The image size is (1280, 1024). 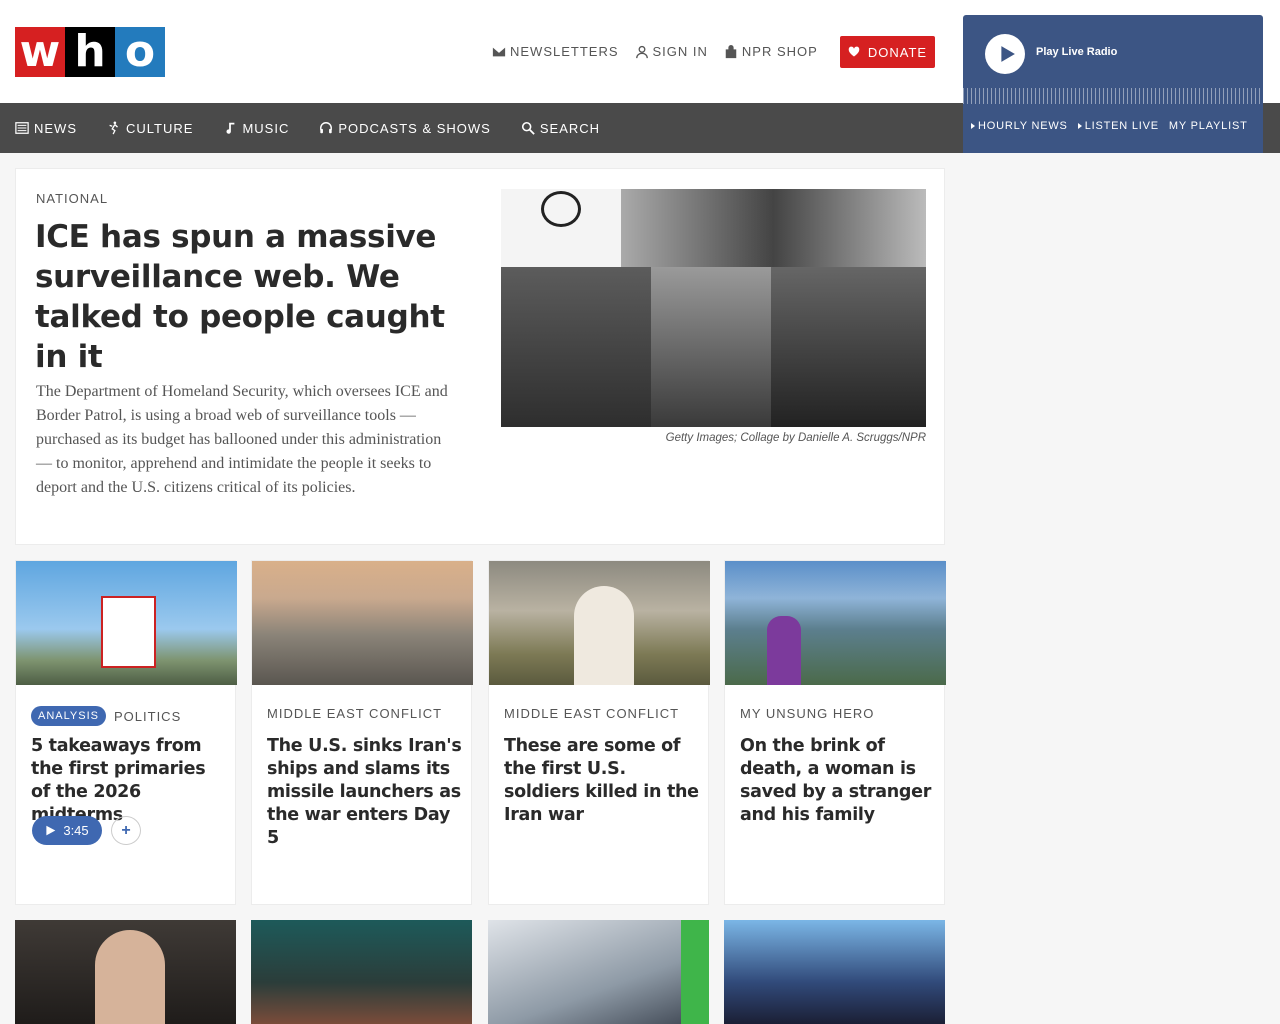 I want to click on nav-podcasts: PODCASTS & SHOWS, so click(x=405, y=128).